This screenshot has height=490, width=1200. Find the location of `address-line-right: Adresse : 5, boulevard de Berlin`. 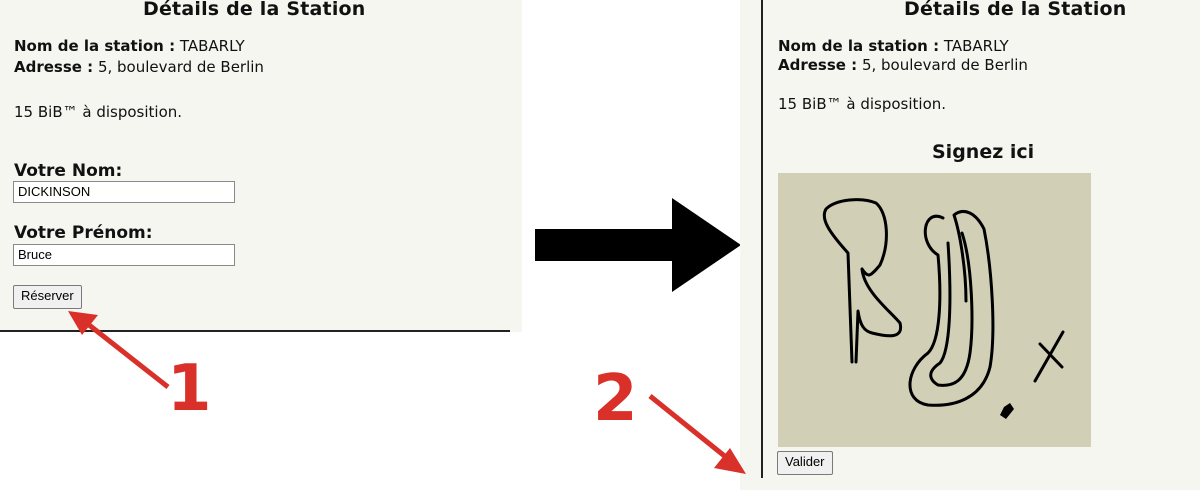

address-line-right: Adresse : 5, boulevard de Berlin is located at coordinates (903, 65).